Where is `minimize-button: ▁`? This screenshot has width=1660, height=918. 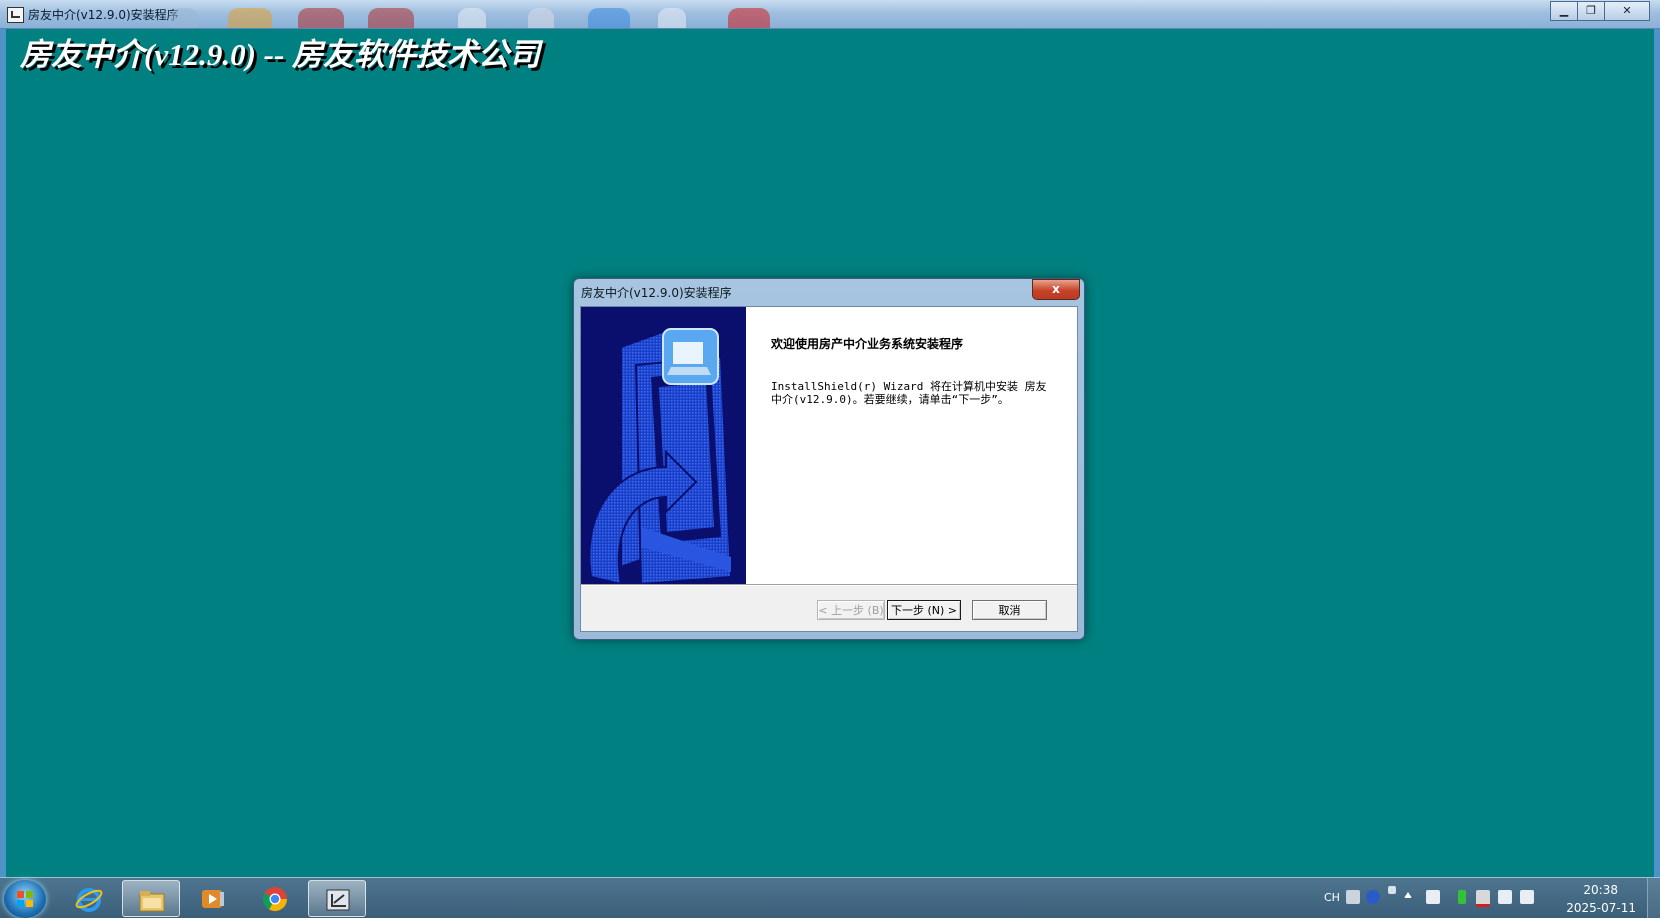 minimize-button: ▁ is located at coordinates (1564, 11).